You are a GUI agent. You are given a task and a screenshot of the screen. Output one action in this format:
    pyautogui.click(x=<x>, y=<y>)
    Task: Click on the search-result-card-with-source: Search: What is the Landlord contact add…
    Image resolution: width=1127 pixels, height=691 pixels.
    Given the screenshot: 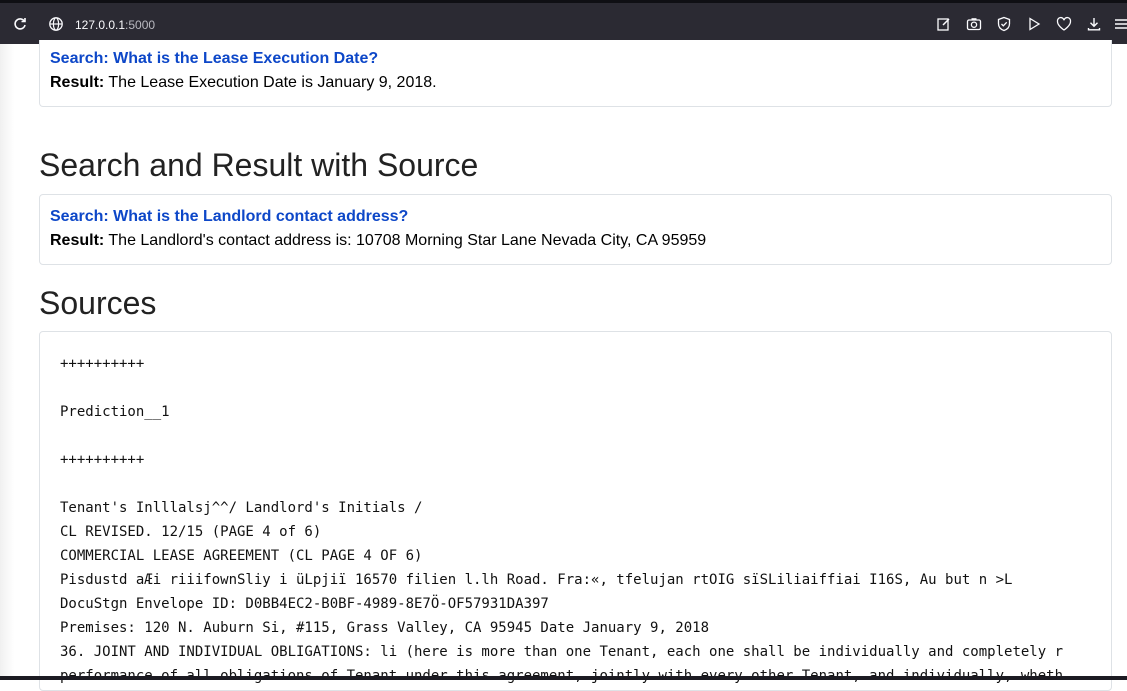 What is the action you would take?
    pyautogui.click(x=575, y=229)
    